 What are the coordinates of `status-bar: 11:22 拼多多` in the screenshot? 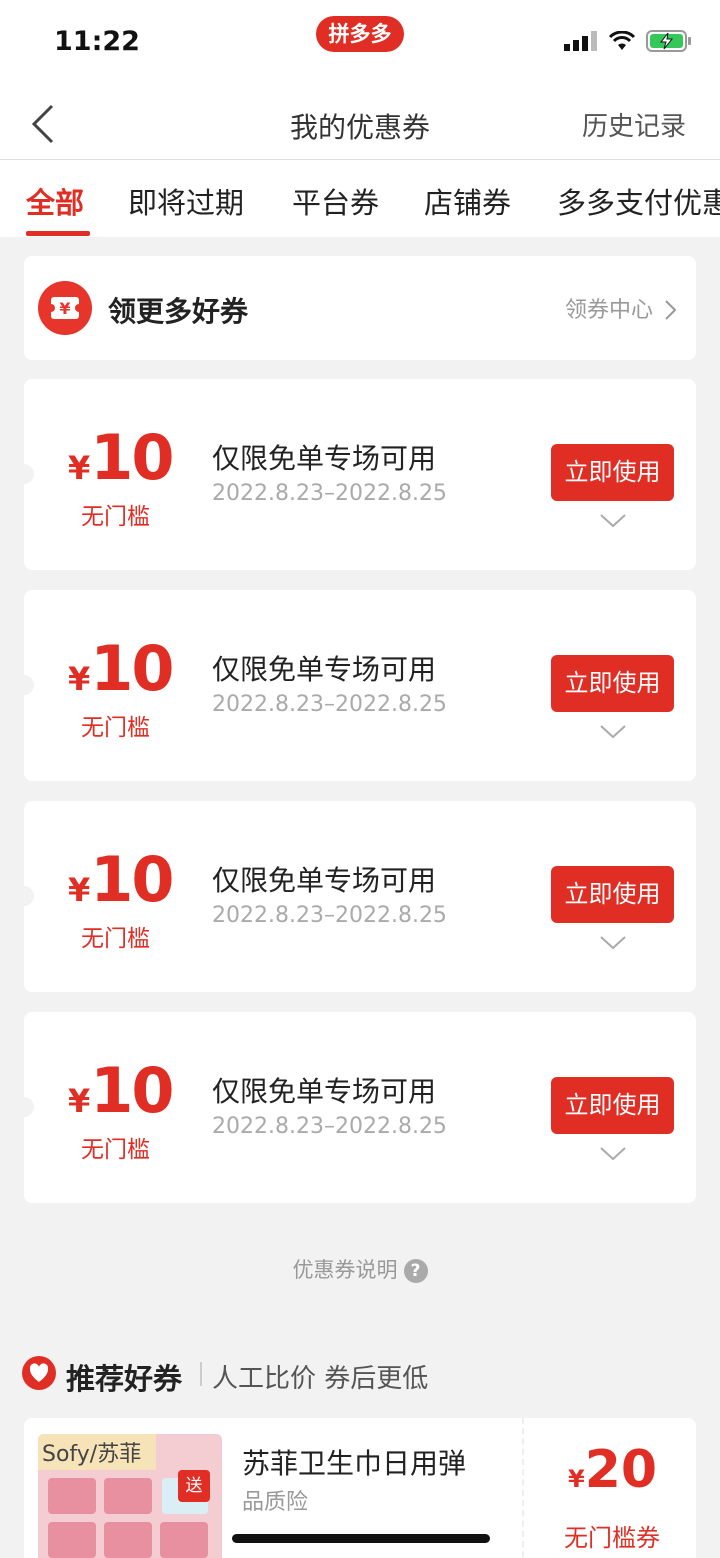 It's located at (360, 43).